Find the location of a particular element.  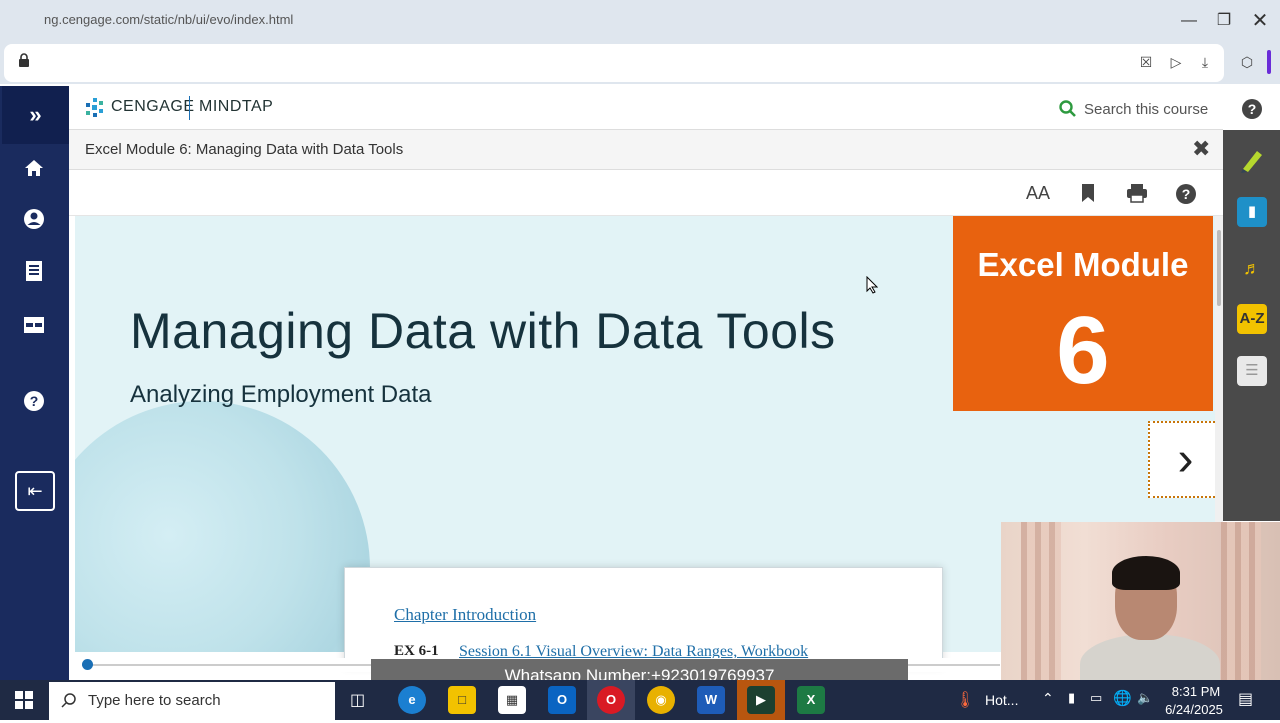

excel-icon: X is located at coordinates (811, 700).